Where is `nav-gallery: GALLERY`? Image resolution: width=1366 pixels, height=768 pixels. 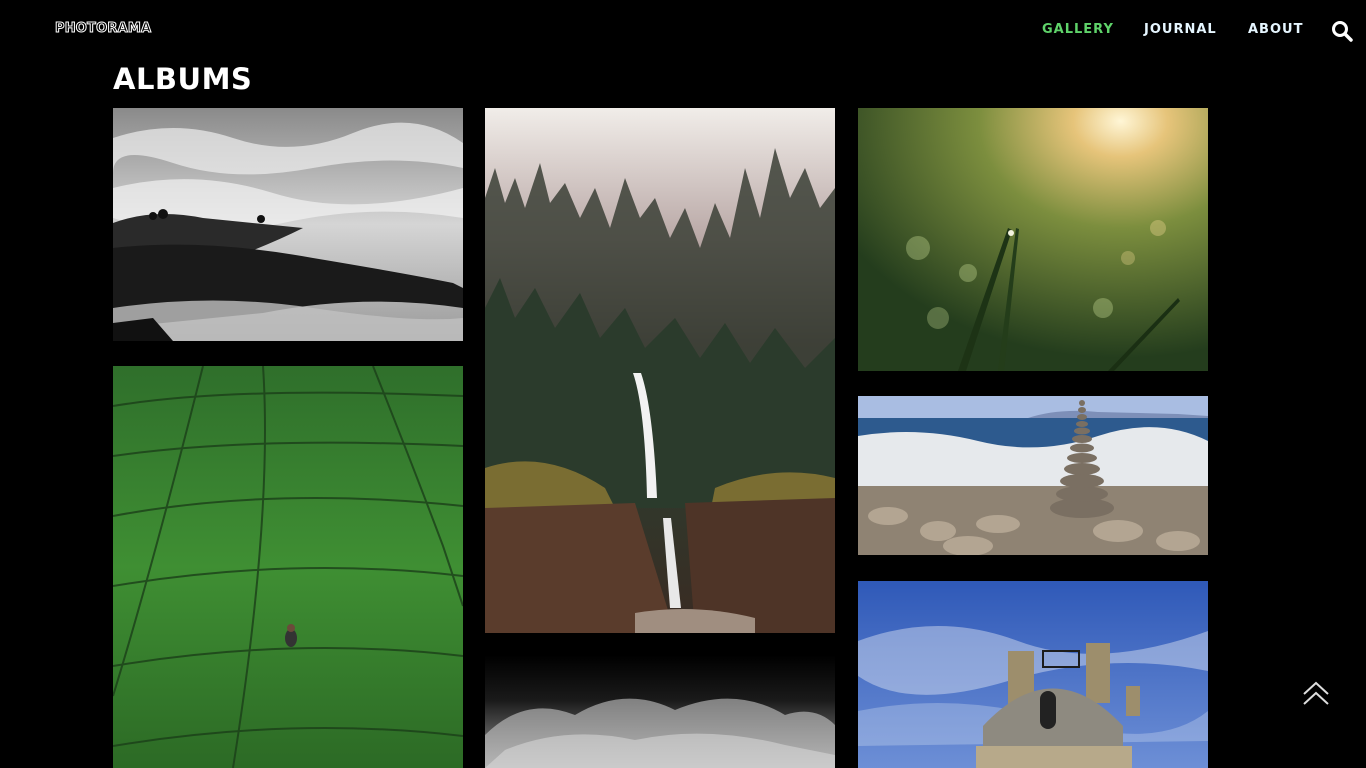 nav-gallery: GALLERY is located at coordinates (1078, 29).